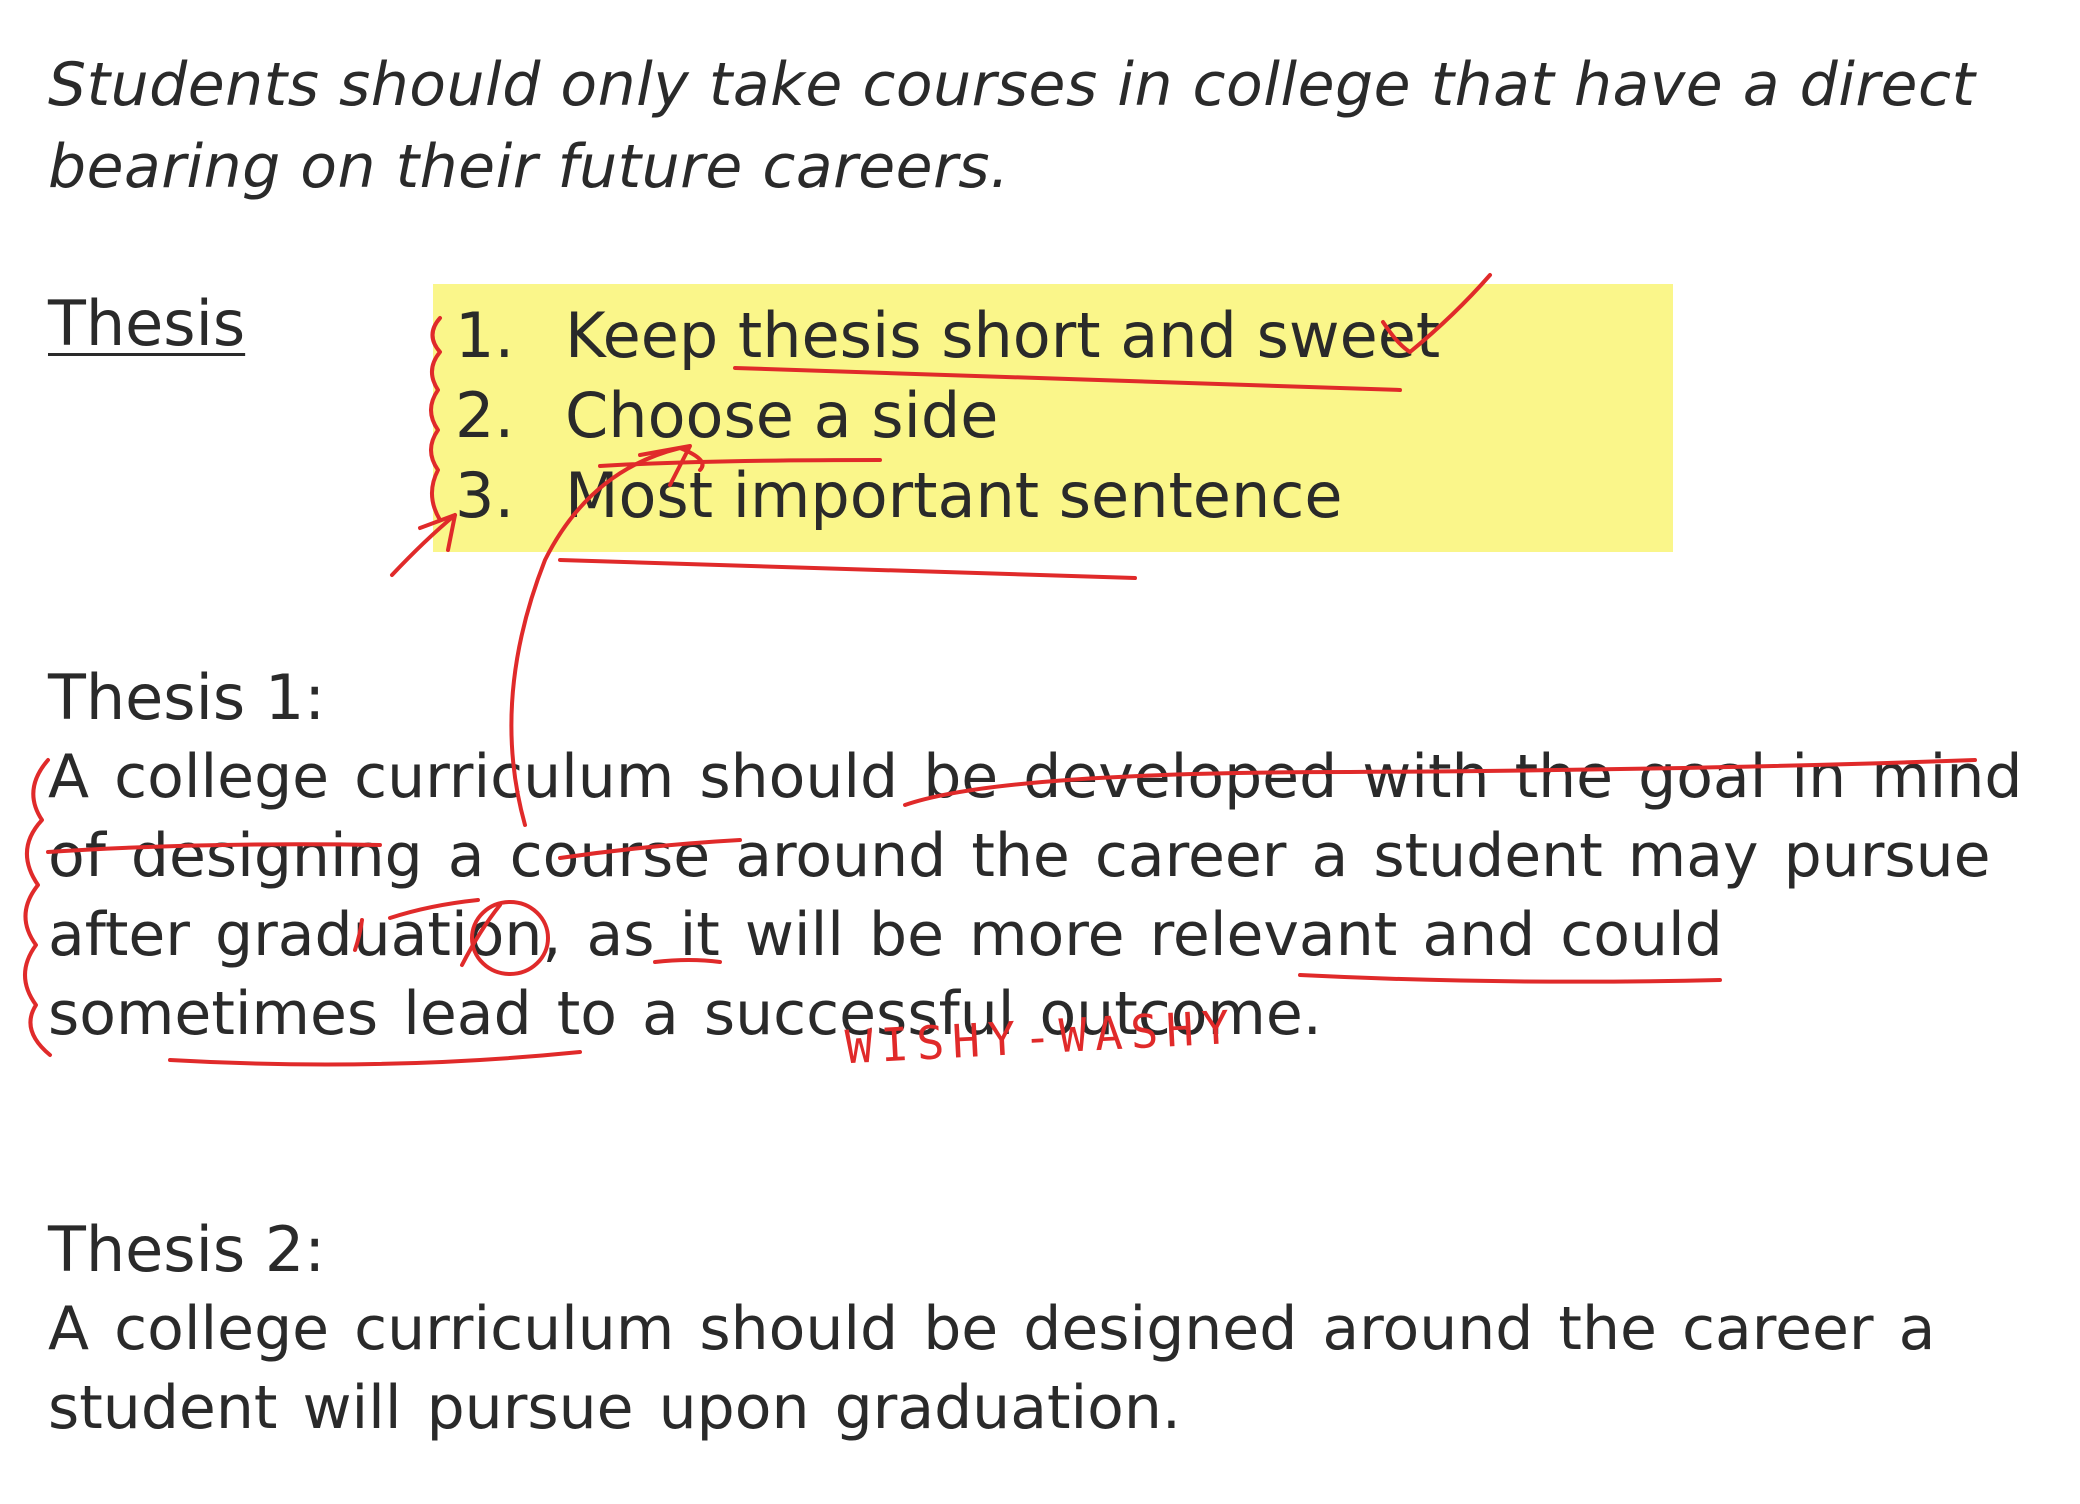 This screenshot has height=1504, width=2080. I want to click on tip-number: 1., so click(485, 335).